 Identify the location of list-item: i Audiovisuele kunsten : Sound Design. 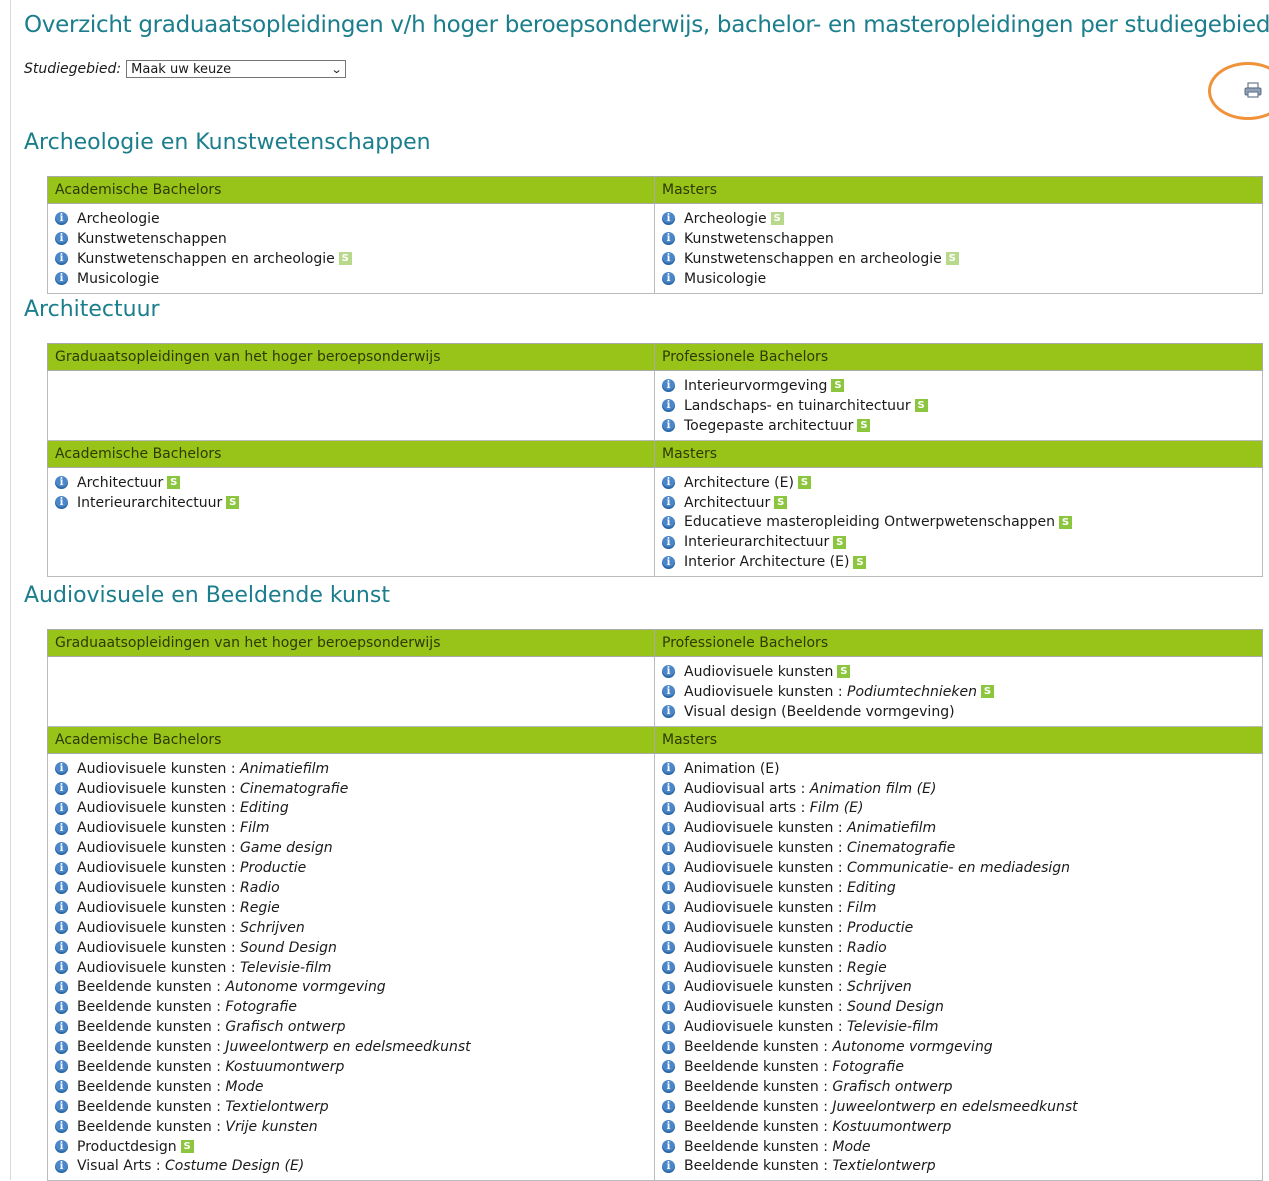
(351, 948).